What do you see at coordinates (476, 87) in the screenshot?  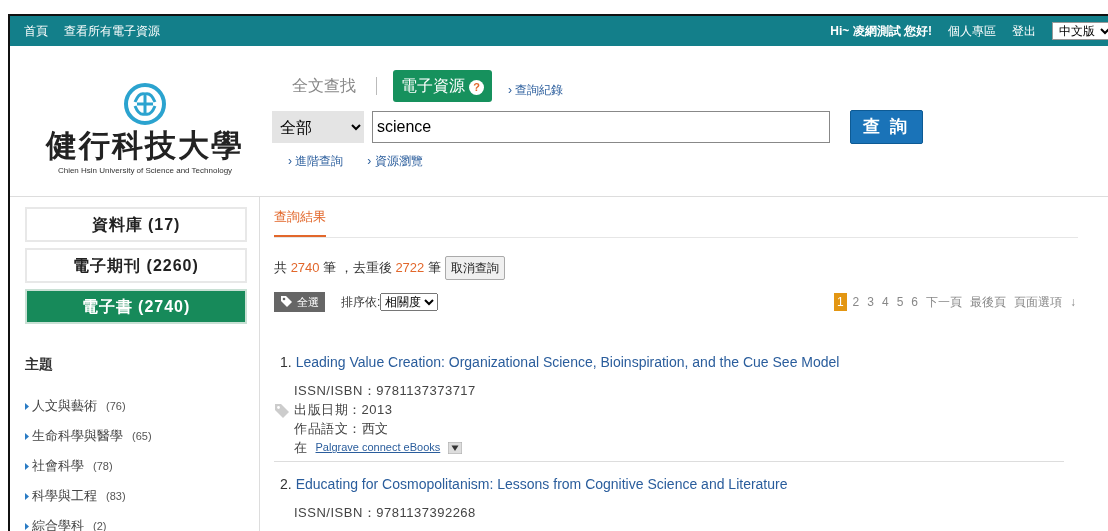 I see `help-icon: ?` at bounding box center [476, 87].